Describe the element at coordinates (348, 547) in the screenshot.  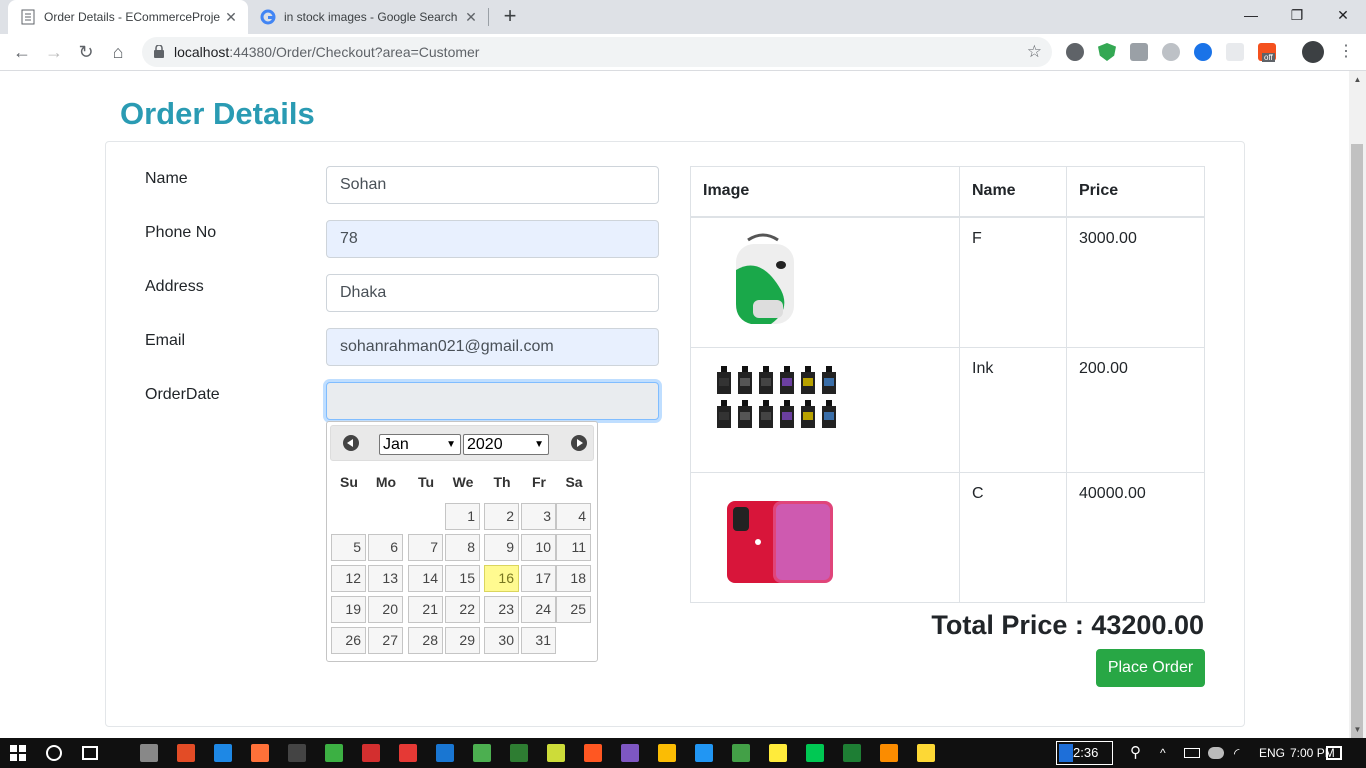
I see `calendar-day: 5` at that location.